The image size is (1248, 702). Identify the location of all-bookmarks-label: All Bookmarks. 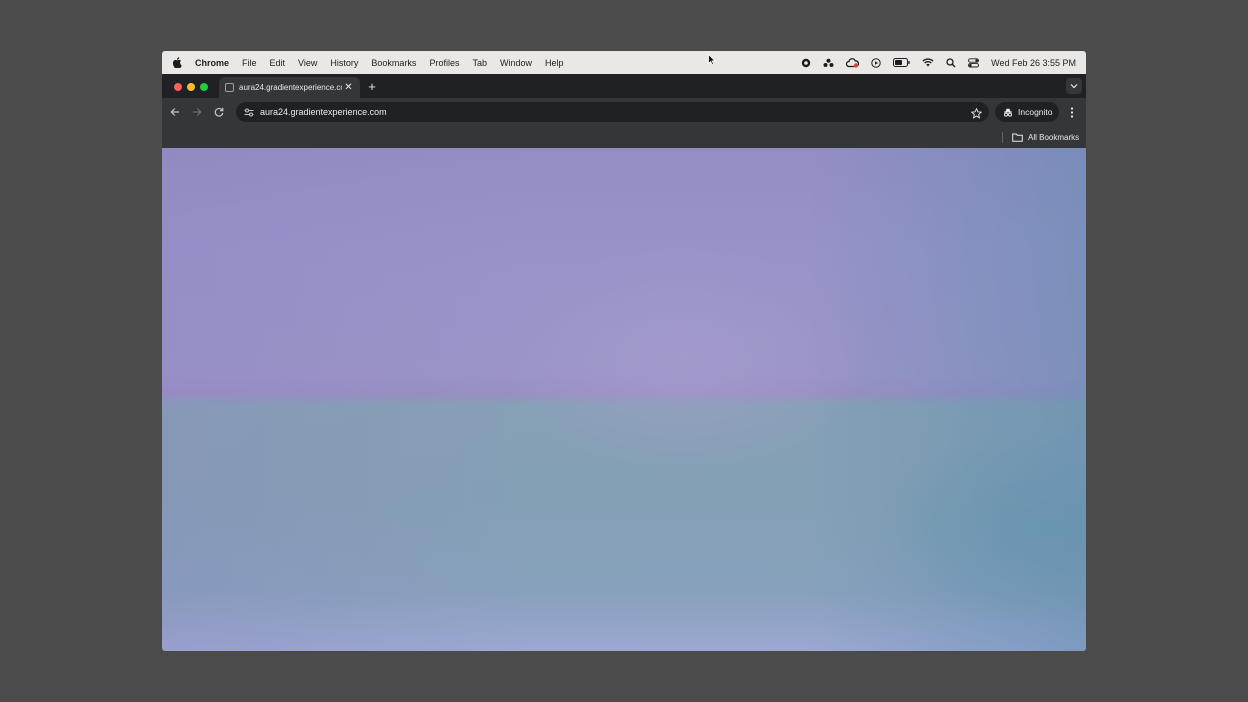
(1054, 137).